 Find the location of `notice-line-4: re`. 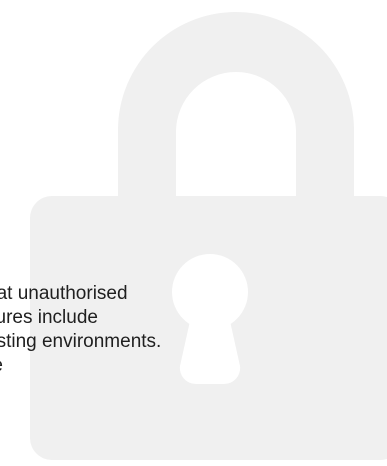

notice-line-4: re is located at coordinates (80, 366).